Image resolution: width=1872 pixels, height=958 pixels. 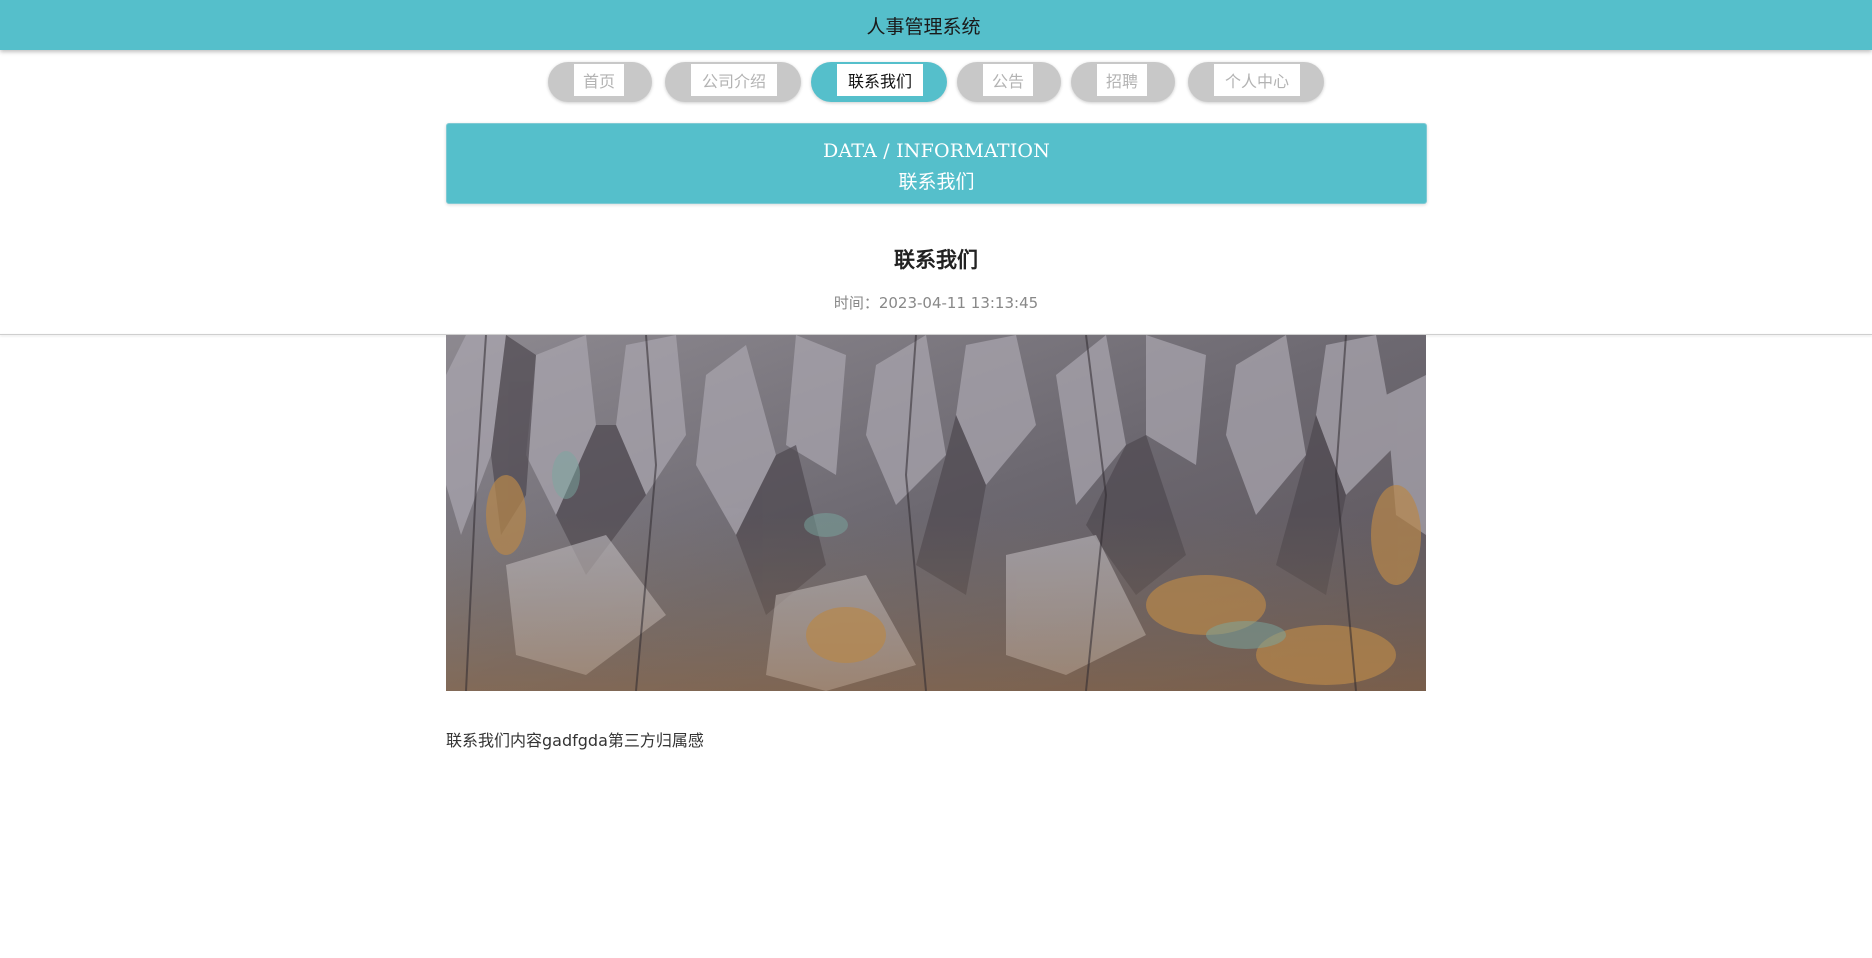 I want to click on nav-item-personal-center: 个人中心, so click(x=1256, y=82).